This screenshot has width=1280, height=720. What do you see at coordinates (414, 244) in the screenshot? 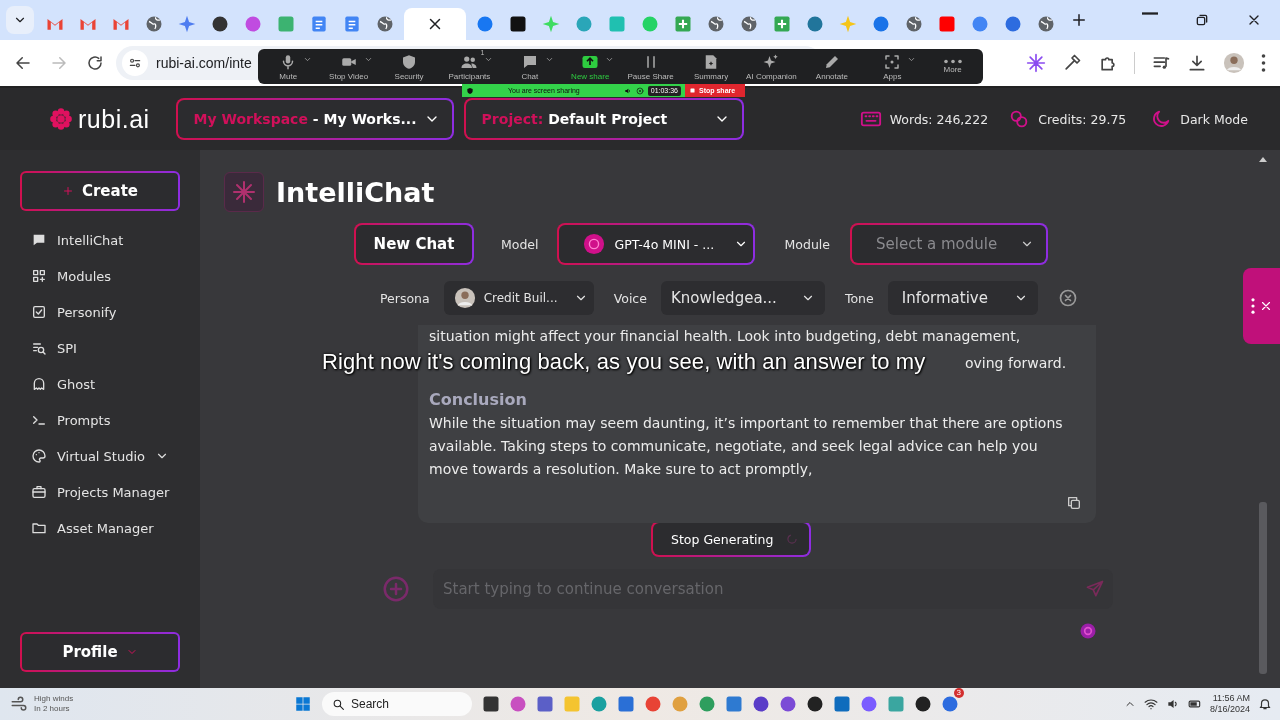
I see `new-chat-button: New Chat` at bounding box center [414, 244].